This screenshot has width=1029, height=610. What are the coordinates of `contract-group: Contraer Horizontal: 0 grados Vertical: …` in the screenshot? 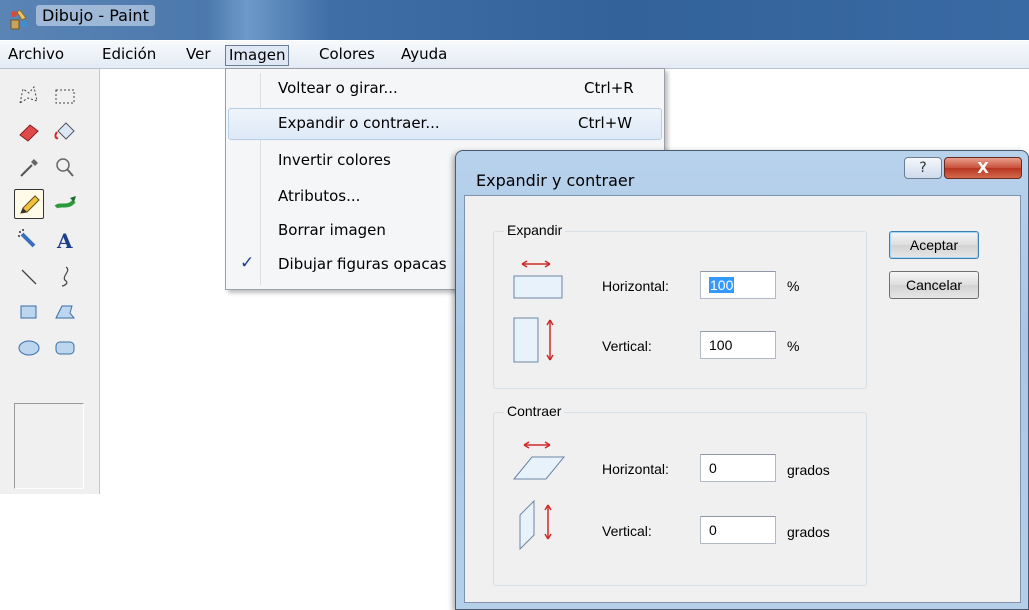 It's located at (680, 494).